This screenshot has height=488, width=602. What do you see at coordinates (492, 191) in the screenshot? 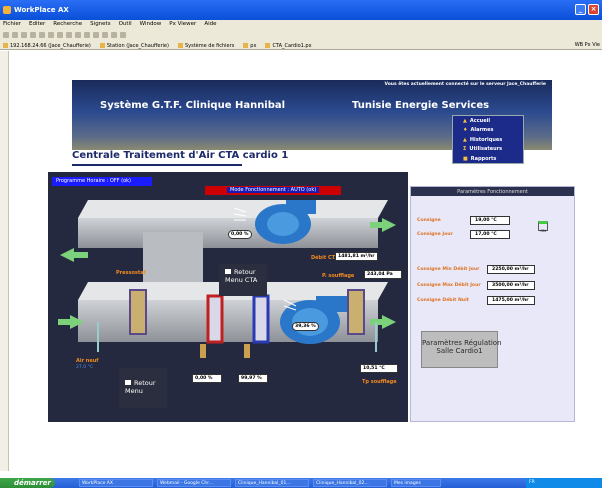
I see `panel-title: Paramètres Fonctionnement` at bounding box center [492, 191].